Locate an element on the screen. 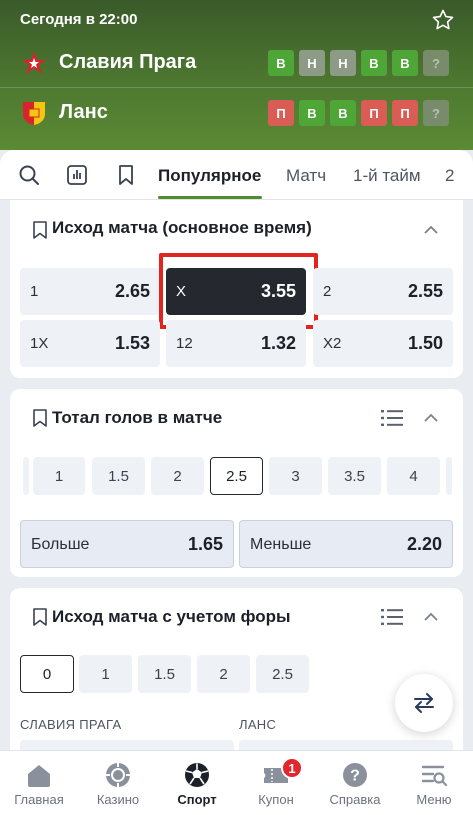 The width and height of the screenshot is (473, 815). form-away: П В В П П ? is located at coordinates (358, 113).